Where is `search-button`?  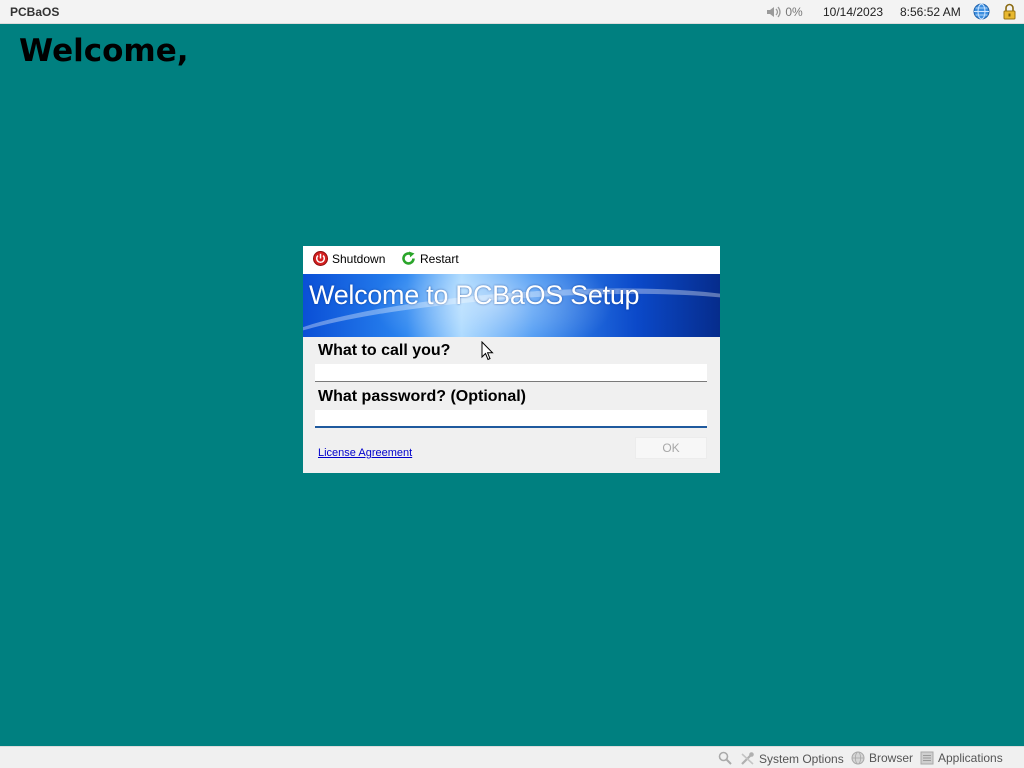
search-button is located at coordinates (725, 758).